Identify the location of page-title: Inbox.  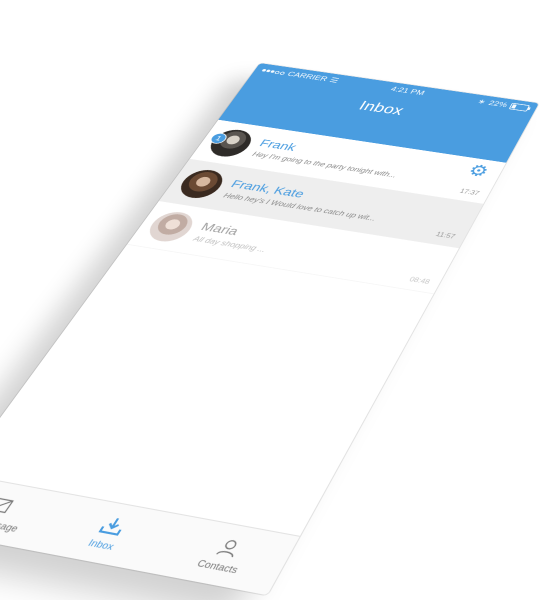
(380, 109).